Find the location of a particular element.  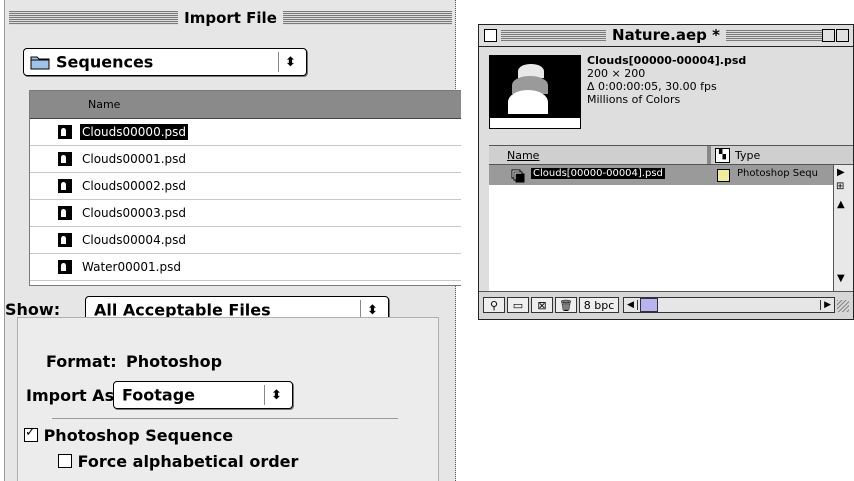

footage-colors: Millions of Colors is located at coordinates (634, 99).